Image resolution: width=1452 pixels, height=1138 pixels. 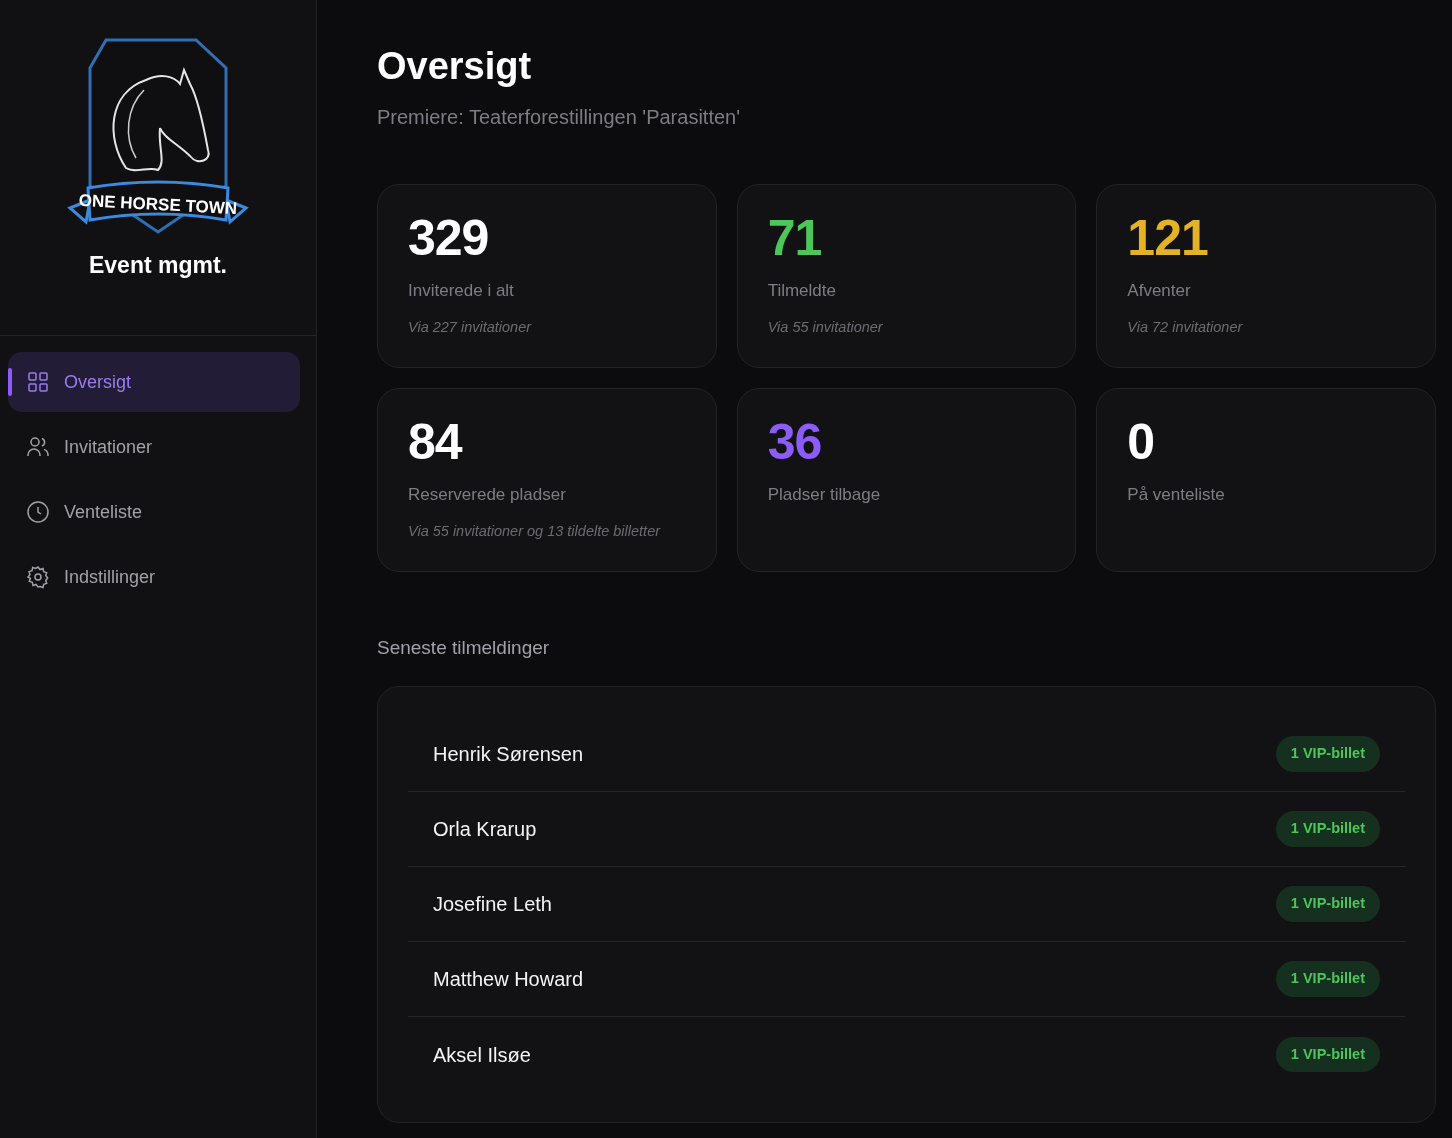 I want to click on logo: ONE HORSE TOWN, so click(x=158, y=136).